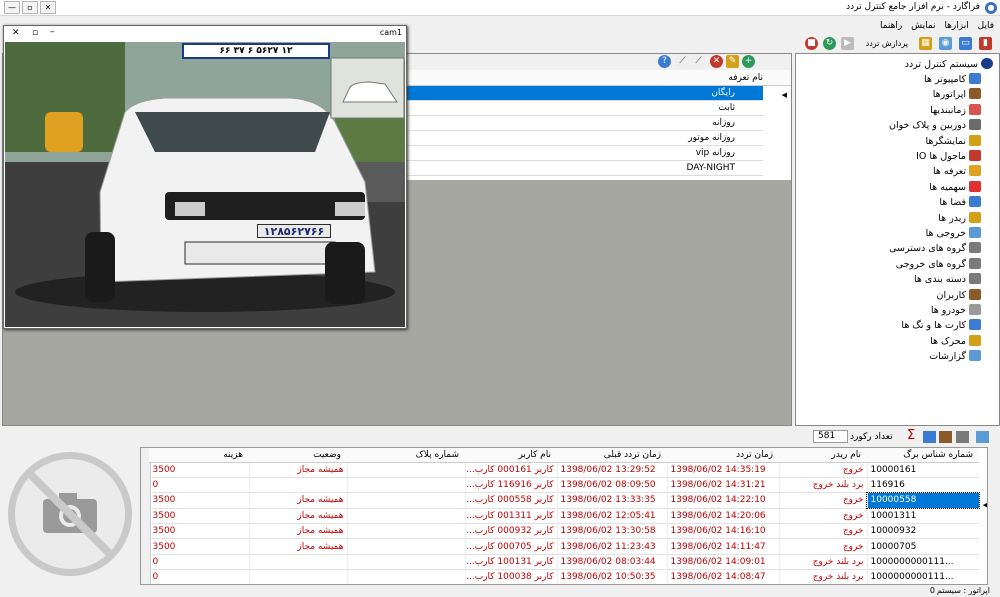 This screenshot has height=597, width=1000. Describe the element at coordinates (941, 64) in the screenshot. I see `tree-root-label: سیستم کنترل تردد` at that location.